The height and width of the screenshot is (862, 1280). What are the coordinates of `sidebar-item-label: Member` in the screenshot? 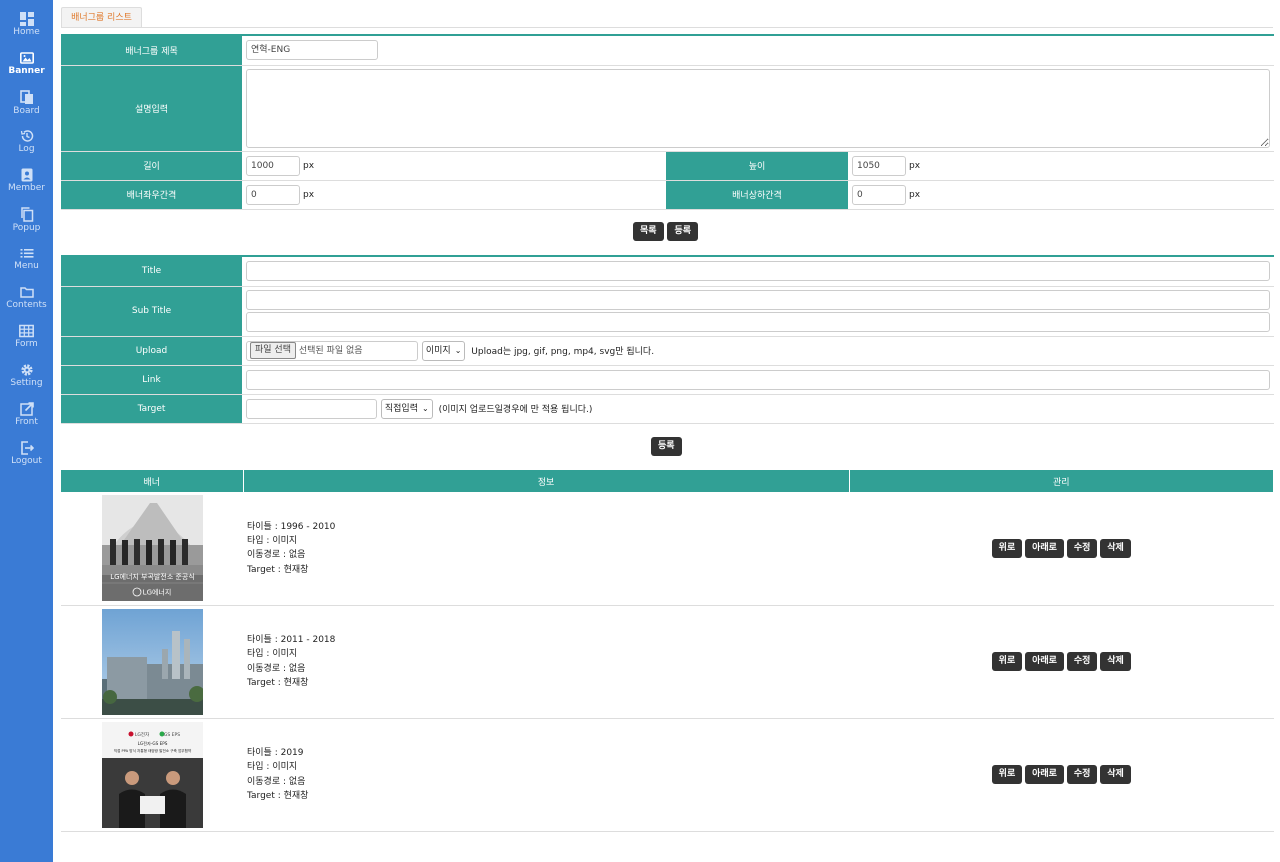 It's located at (26, 188).